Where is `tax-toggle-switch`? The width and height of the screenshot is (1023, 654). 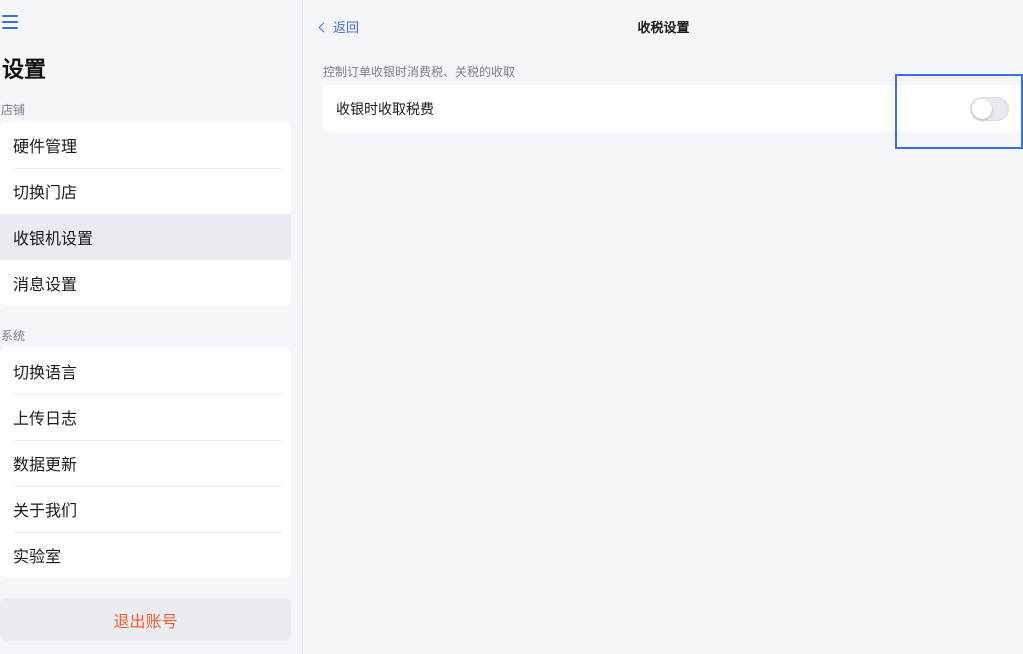 tax-toggle-switch is located at coordinates (989, 109).